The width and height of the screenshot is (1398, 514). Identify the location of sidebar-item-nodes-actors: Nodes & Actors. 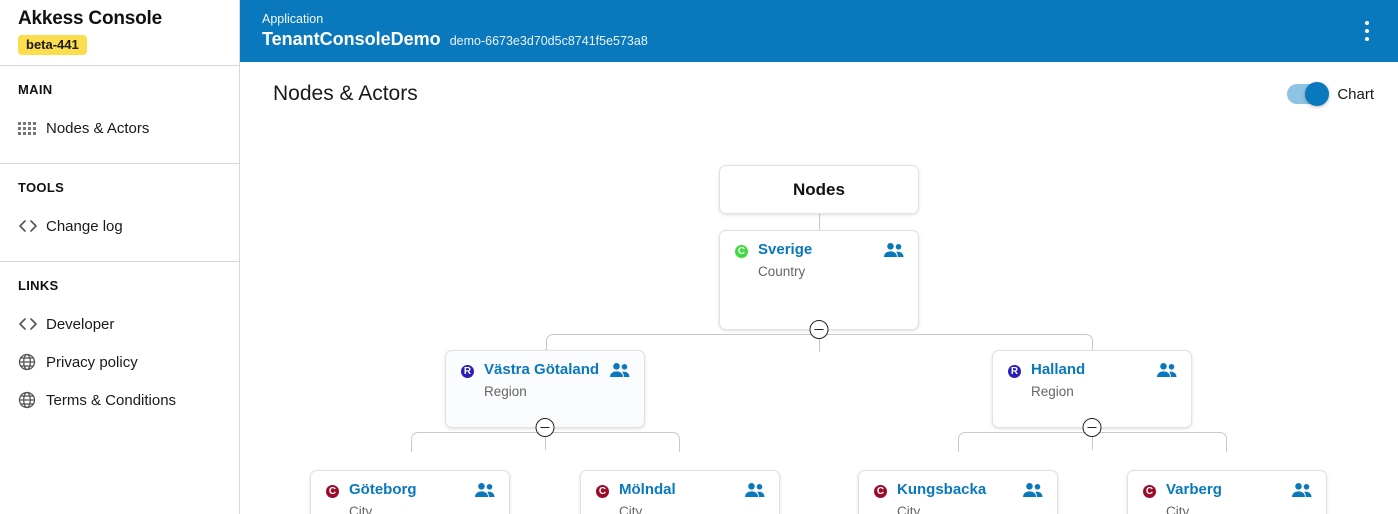
(119, 128).